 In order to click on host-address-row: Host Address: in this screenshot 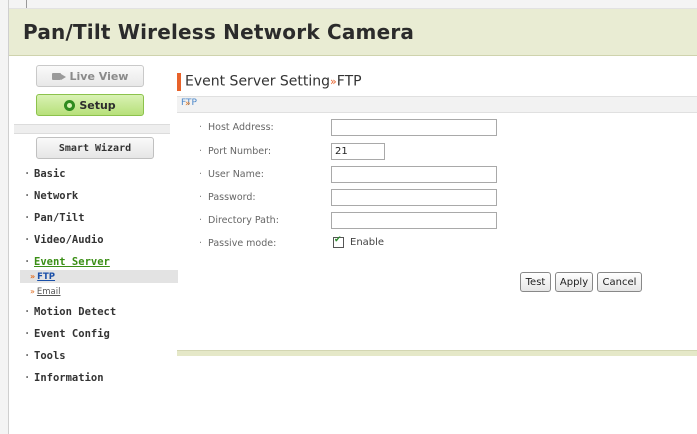, I will do `click(369, 127)`.